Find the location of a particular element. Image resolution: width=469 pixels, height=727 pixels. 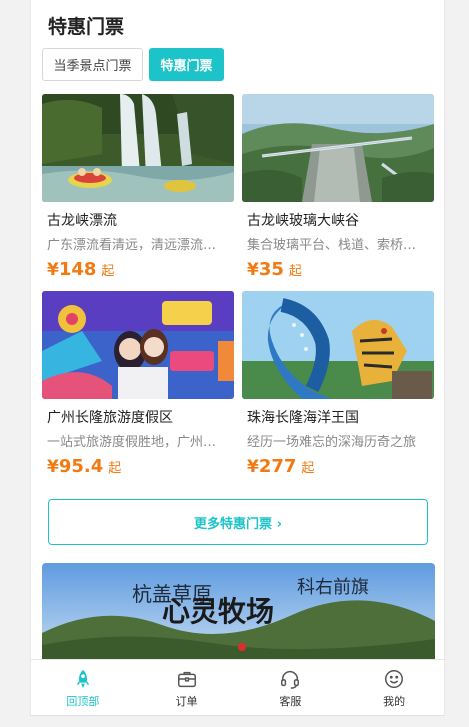

ticket-image-rafting is located at coordinates (138, 148).